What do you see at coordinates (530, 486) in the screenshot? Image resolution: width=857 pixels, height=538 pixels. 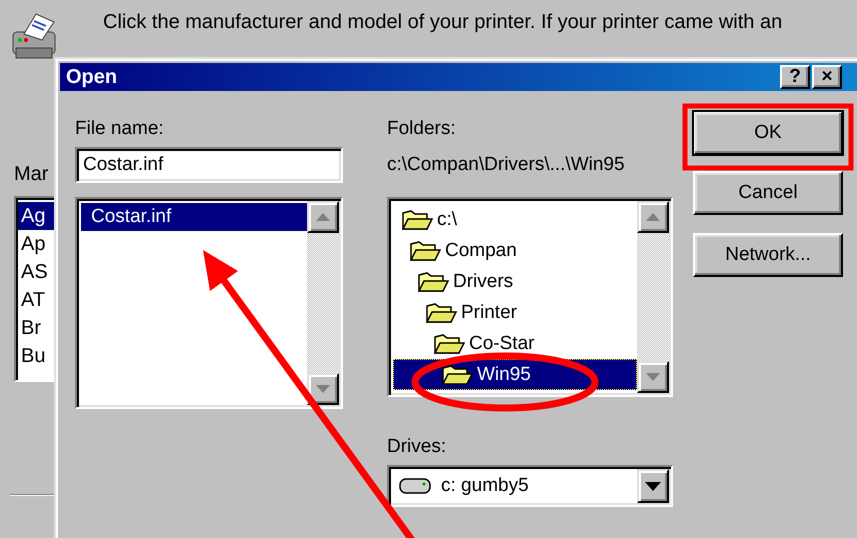 I see `drive-dropdown: c: gumby5` at bounding box center [530, 486].